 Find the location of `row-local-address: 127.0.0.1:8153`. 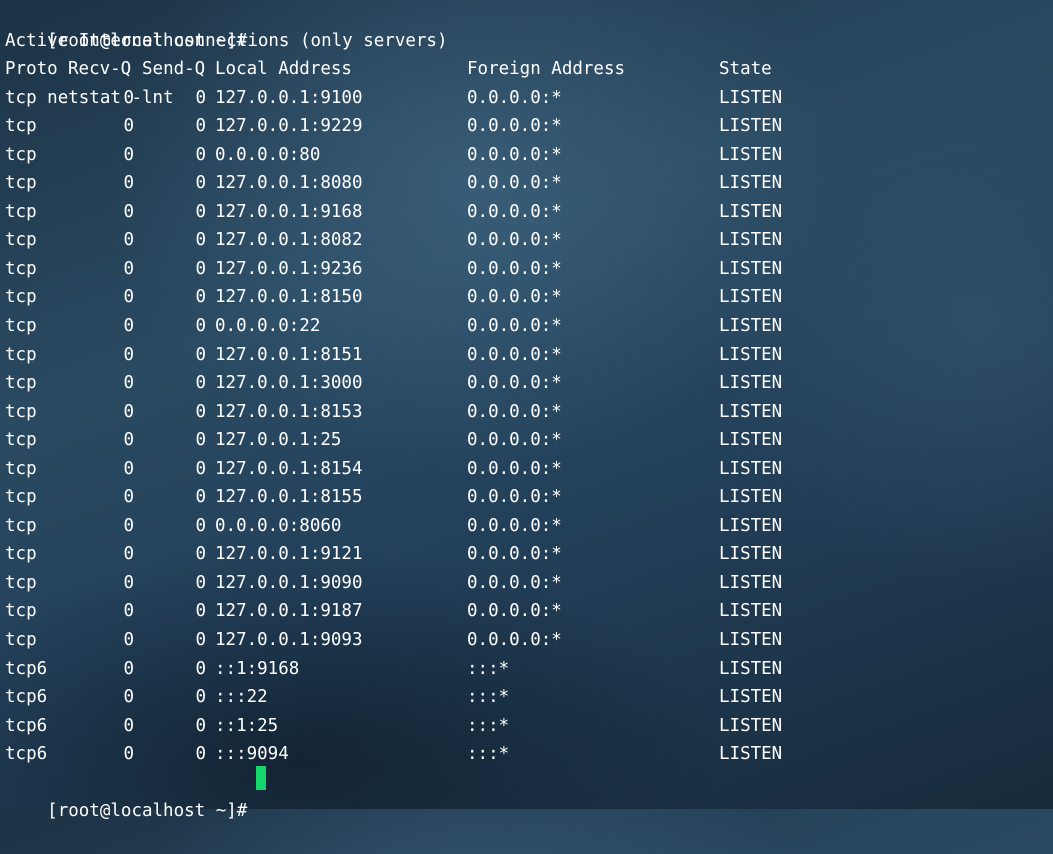

row-local-address: 127.0.0.1:8153 is located at coordinates (289, 411).